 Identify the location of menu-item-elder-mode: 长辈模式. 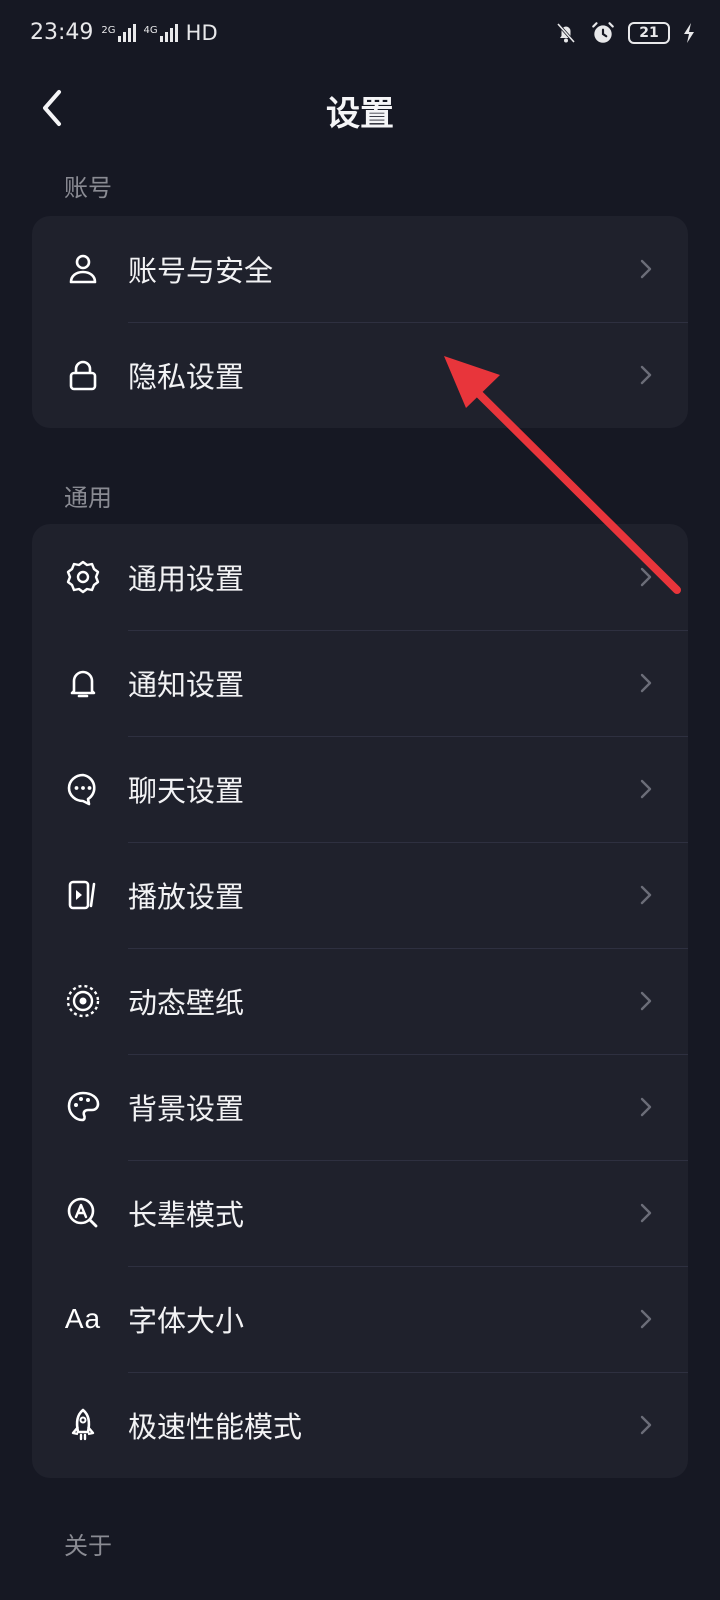
(360, 1213).